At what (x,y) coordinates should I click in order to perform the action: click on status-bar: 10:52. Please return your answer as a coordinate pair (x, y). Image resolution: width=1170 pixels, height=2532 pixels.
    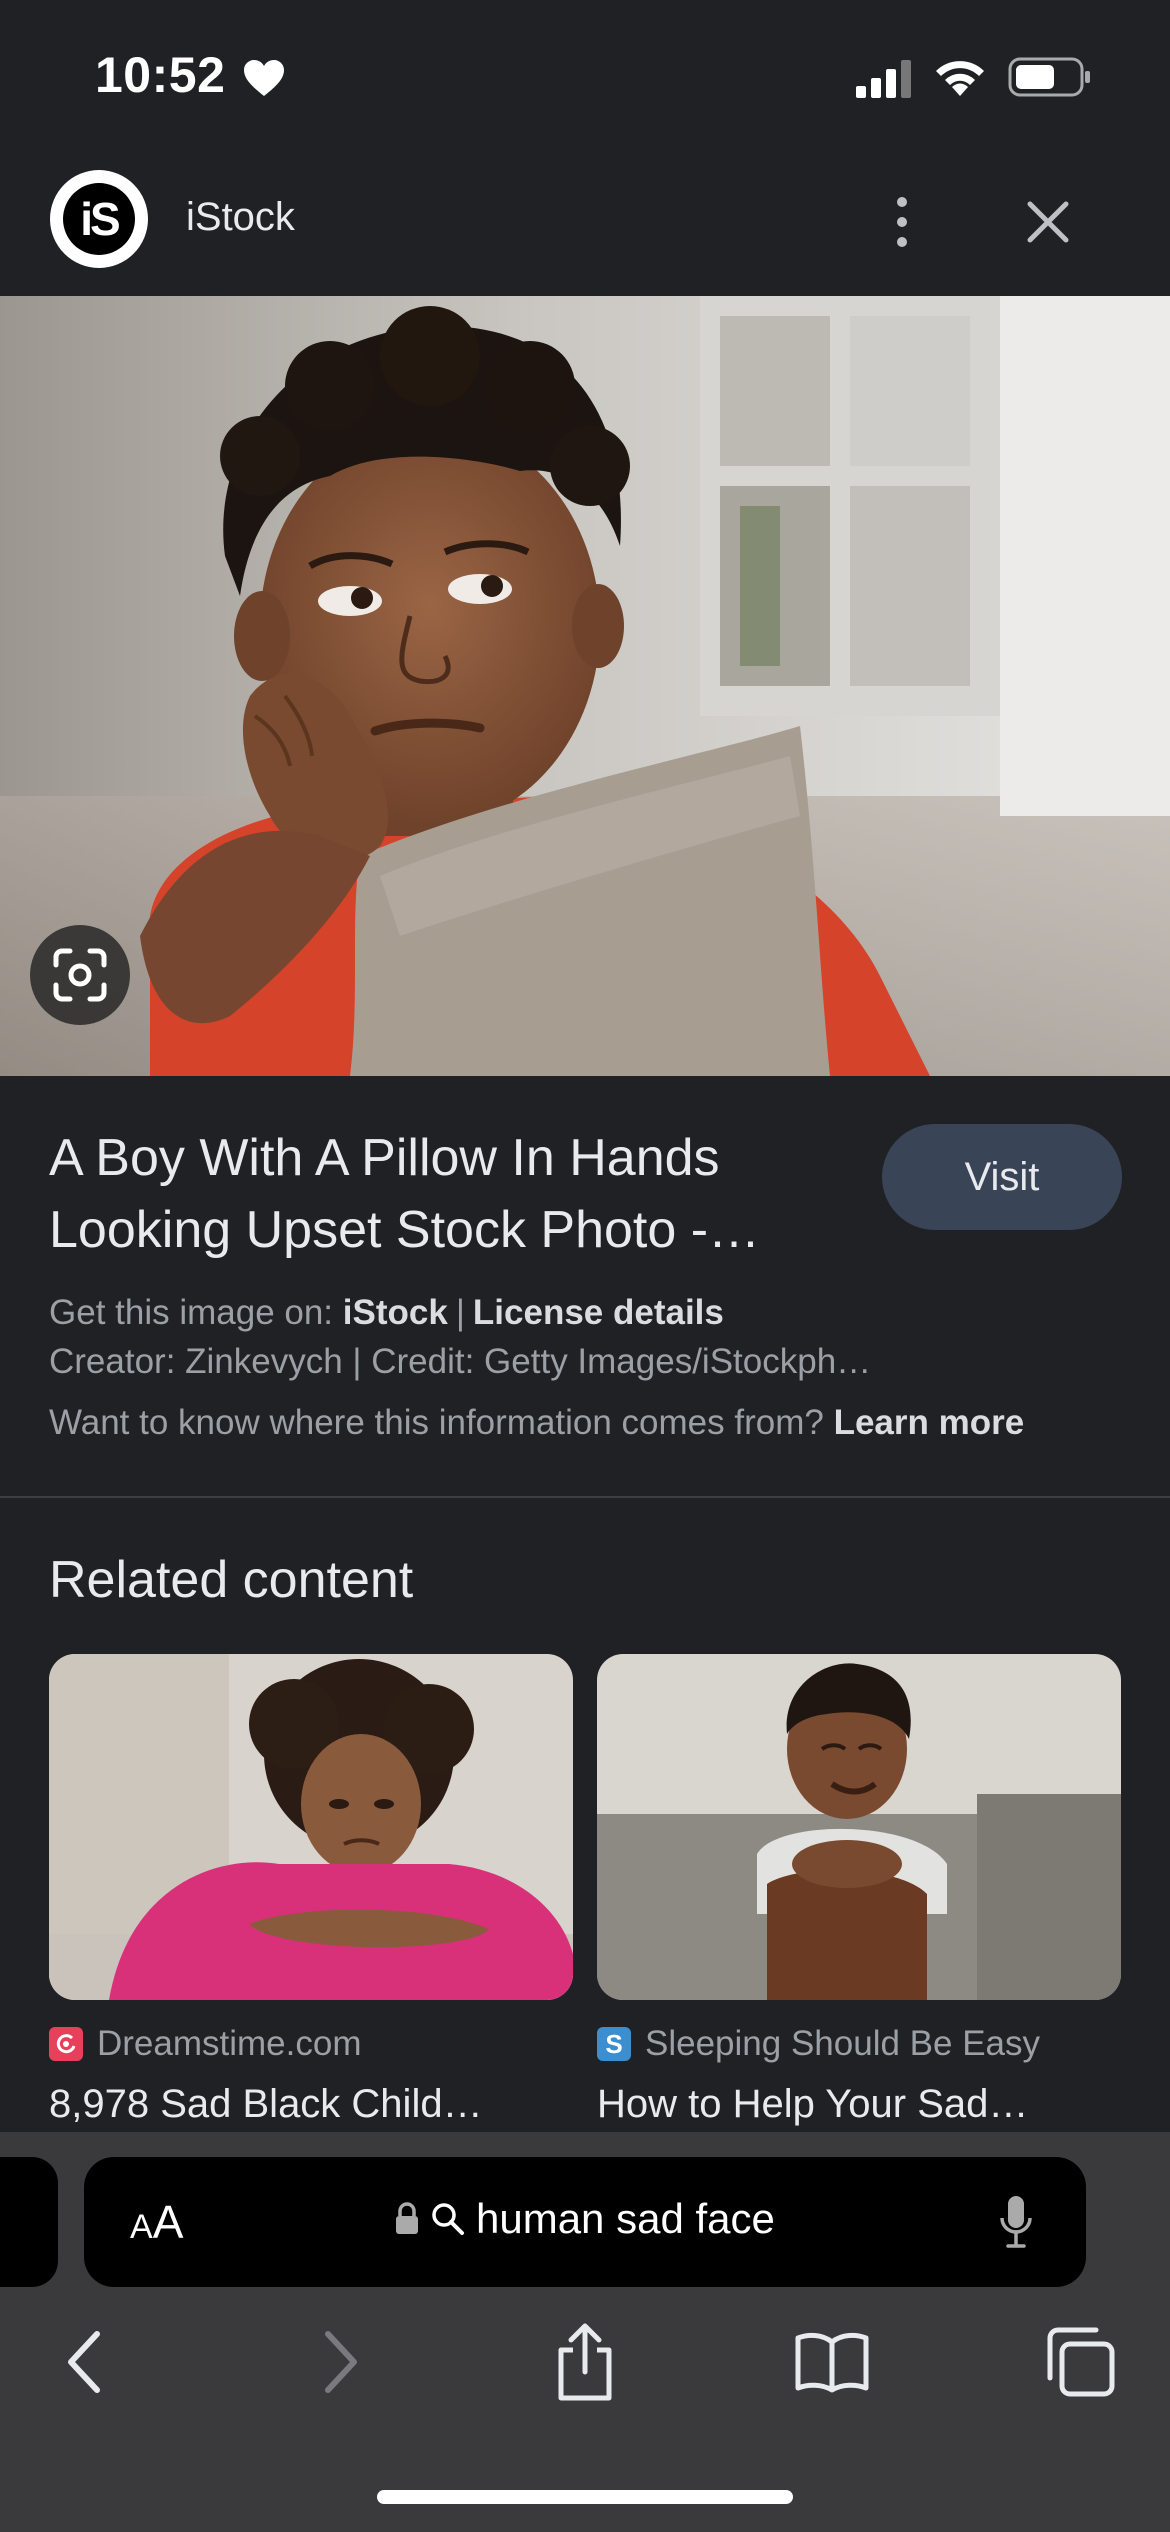
    Looking at the image, I should click on (585, 75).